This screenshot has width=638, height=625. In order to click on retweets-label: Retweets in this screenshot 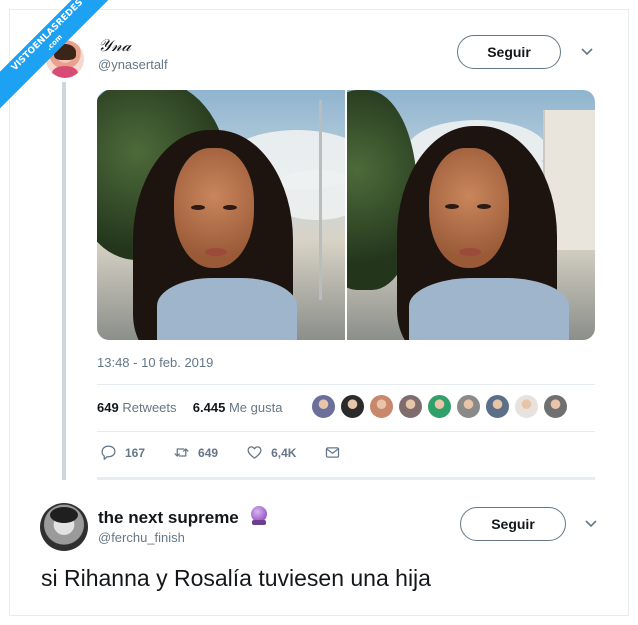, I will do `click(149, 407)`.